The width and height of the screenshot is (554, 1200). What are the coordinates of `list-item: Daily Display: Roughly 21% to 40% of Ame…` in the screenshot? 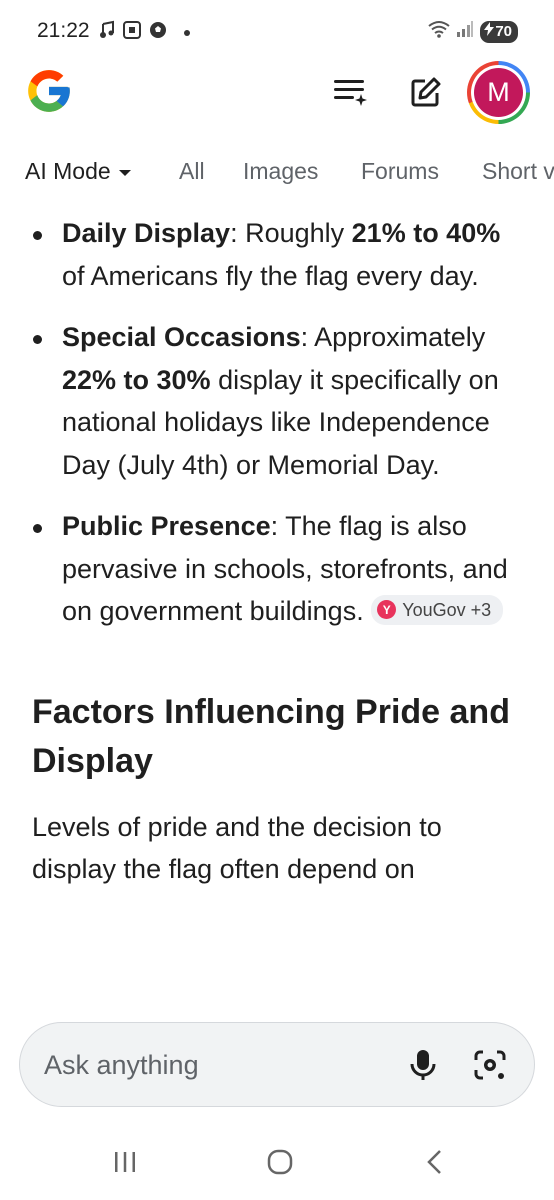 It's located at (281, 254).